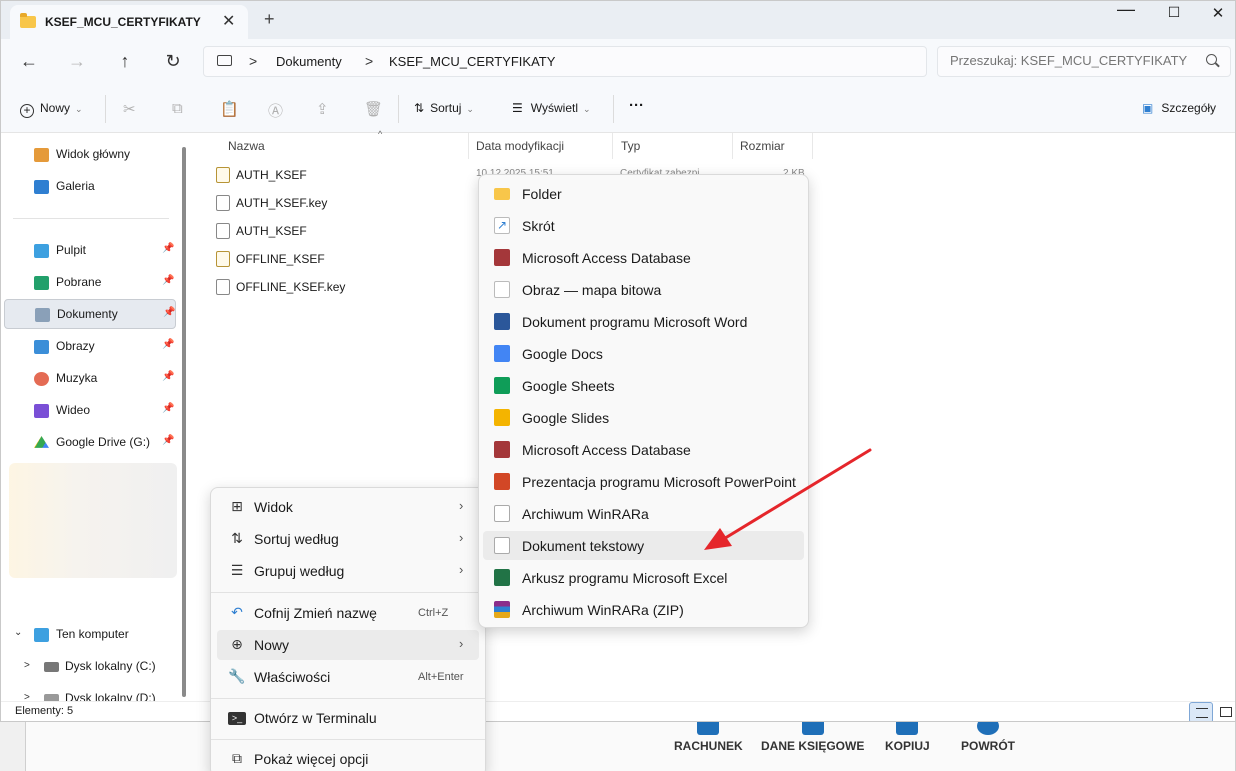  Describe the element at coordinates (90, 314) in the screenshot. I see `sidebar-item-documents: Dokumenty 📌` at that location.